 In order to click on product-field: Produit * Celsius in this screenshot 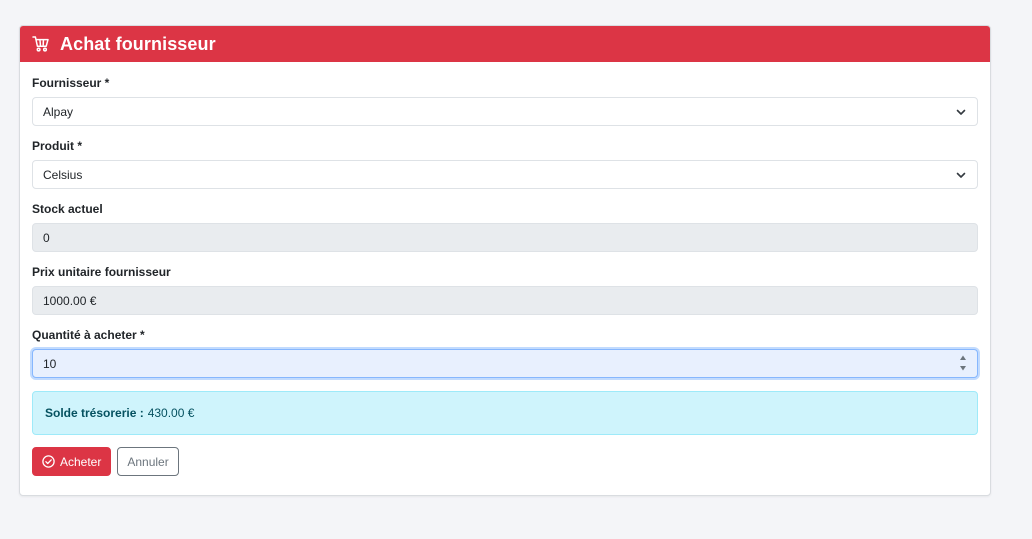, I will do `click(505, 164)`.